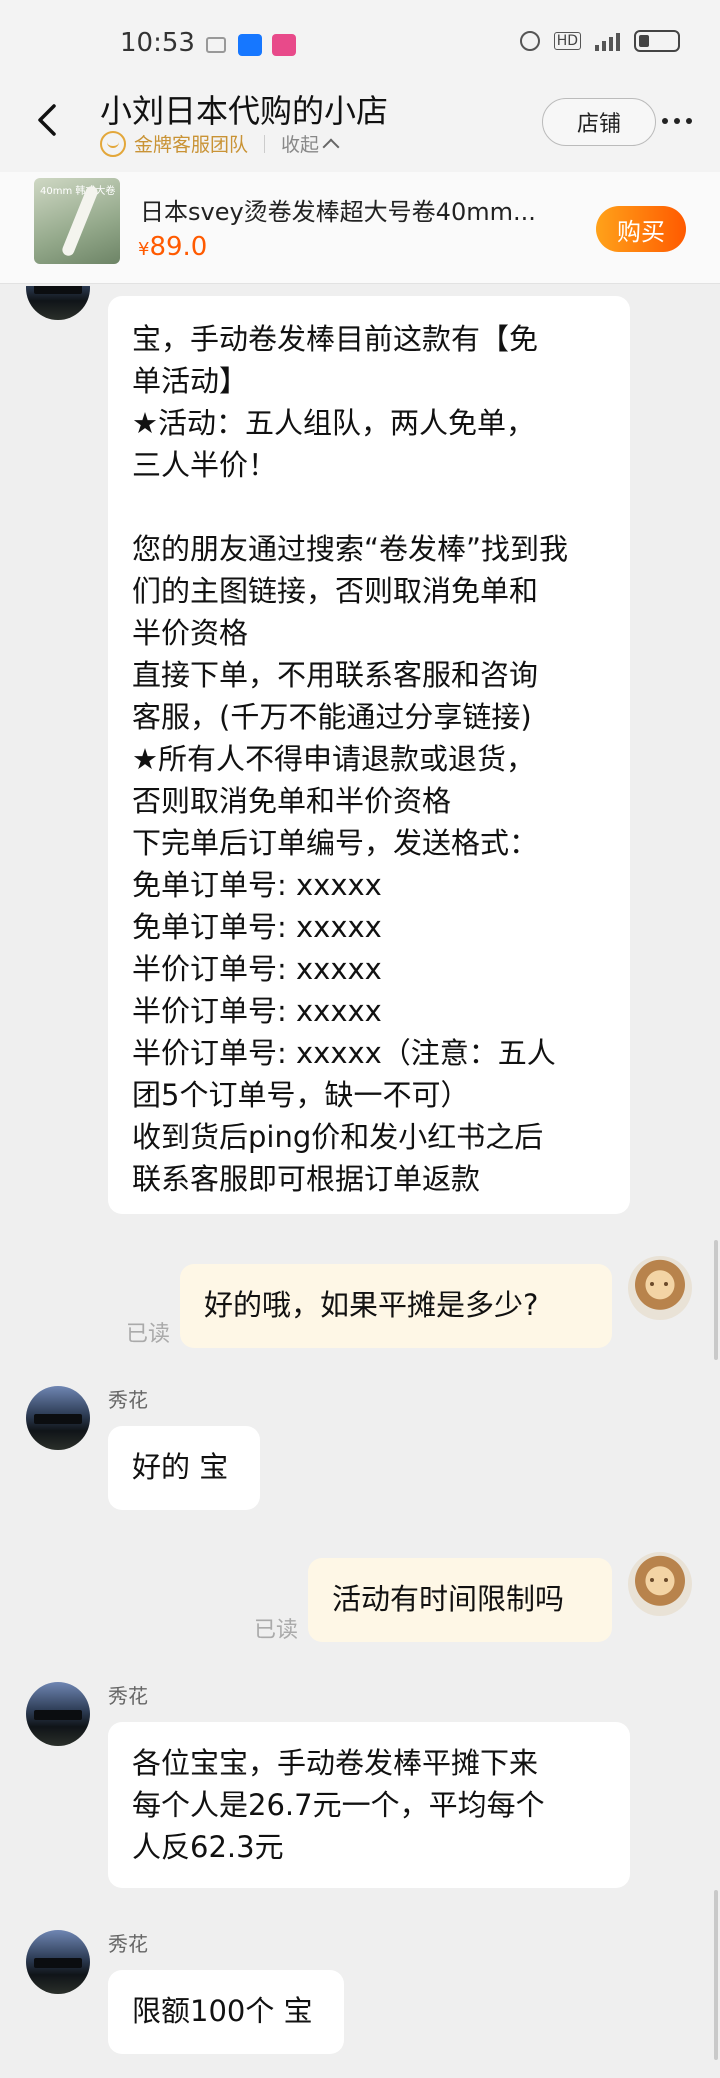 The height and width of the screenshot is (2078, 720). I want to click on store-button: 店铺, so click(599, 122).